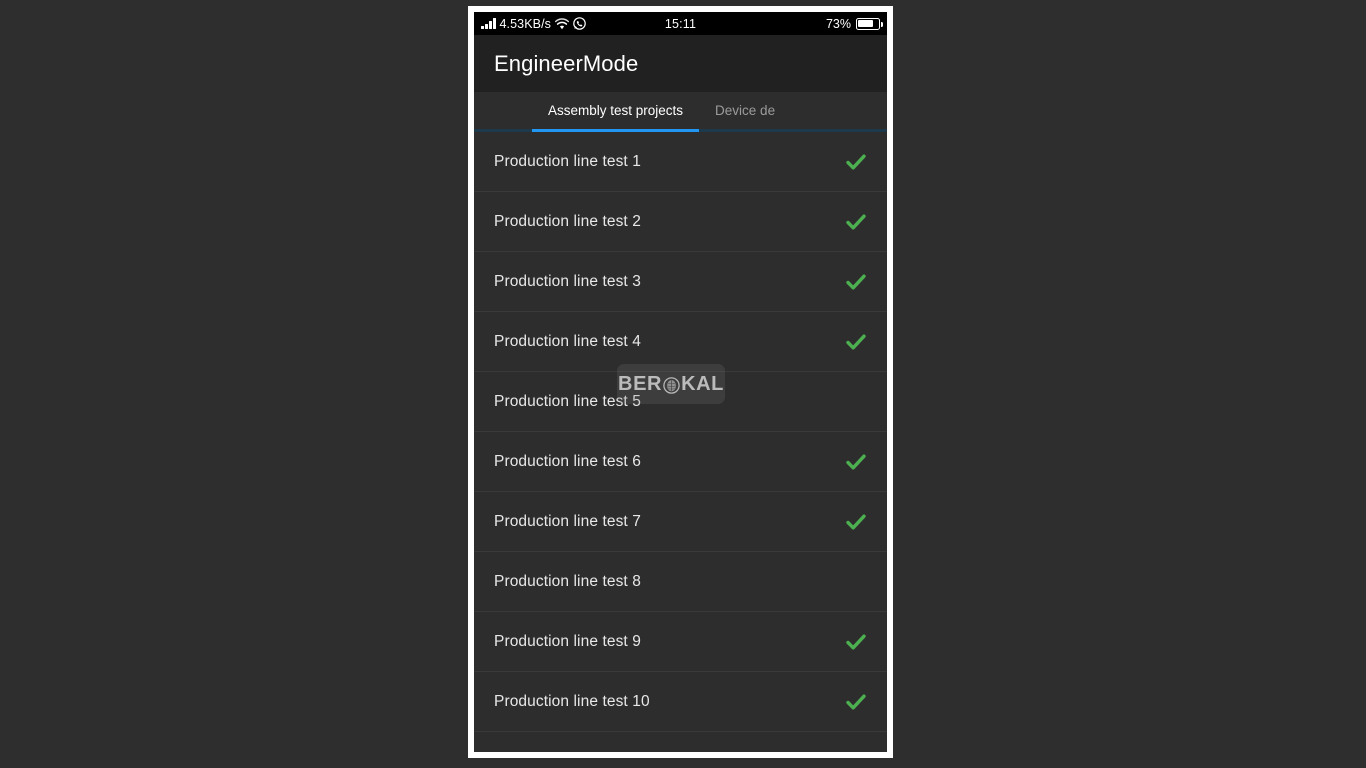 The image size is (1366, 768). Describe the element at coordinates (680, 642) in the screenshot. I see `list-item: Production line test 9` at that location.